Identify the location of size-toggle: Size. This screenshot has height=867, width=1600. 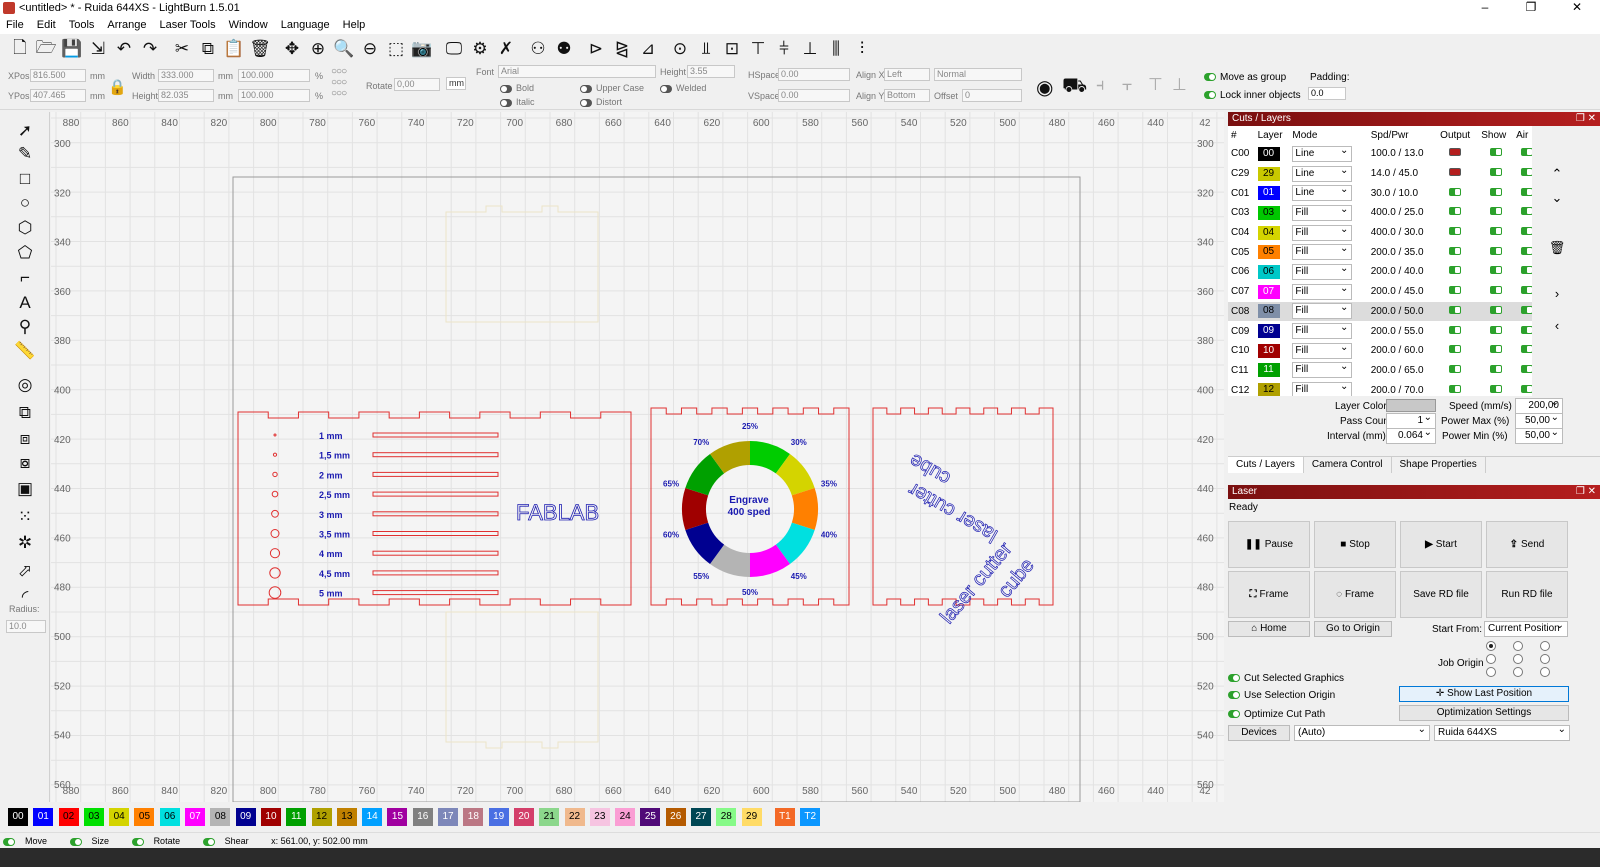
(94, 841).